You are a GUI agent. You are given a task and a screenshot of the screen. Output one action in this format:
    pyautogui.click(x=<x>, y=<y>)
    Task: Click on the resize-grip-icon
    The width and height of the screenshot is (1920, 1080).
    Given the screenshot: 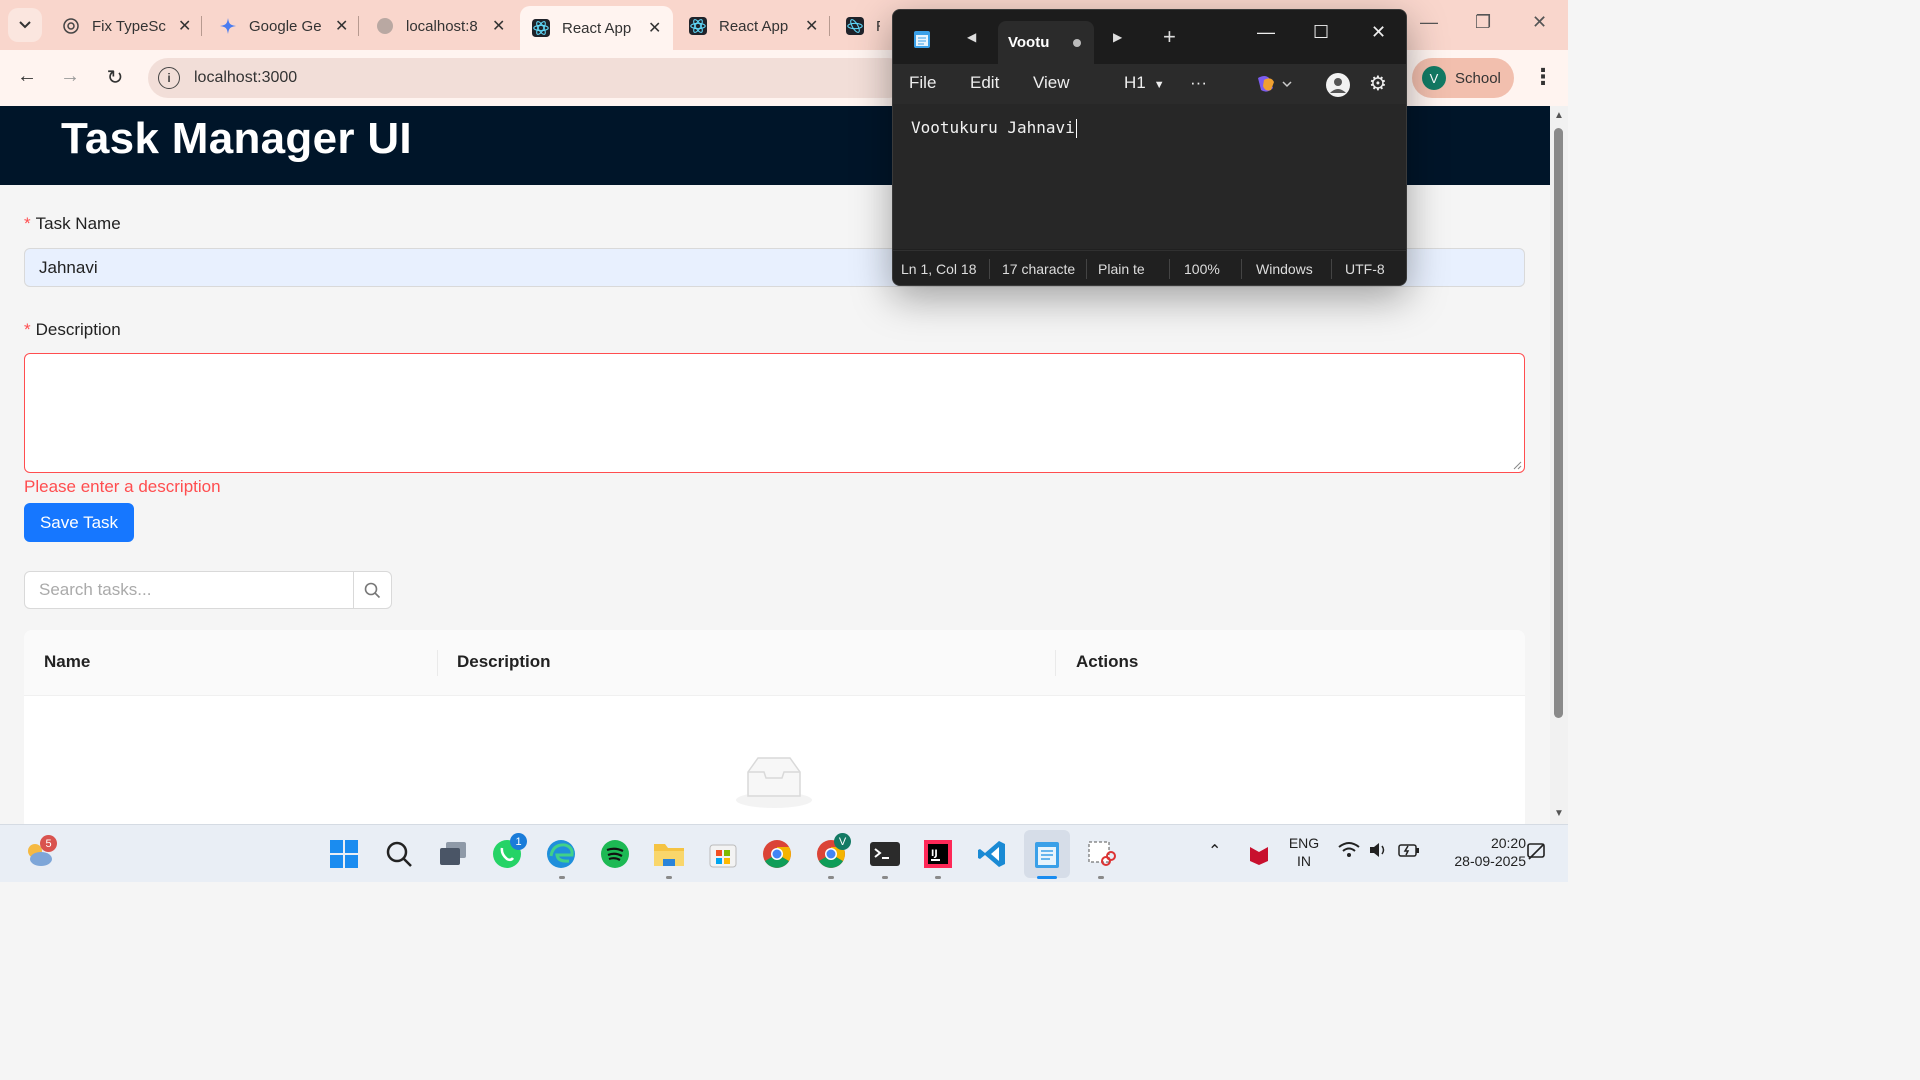 What is the action you would take?
    pyautogui.click(x=1517, y=465)
    